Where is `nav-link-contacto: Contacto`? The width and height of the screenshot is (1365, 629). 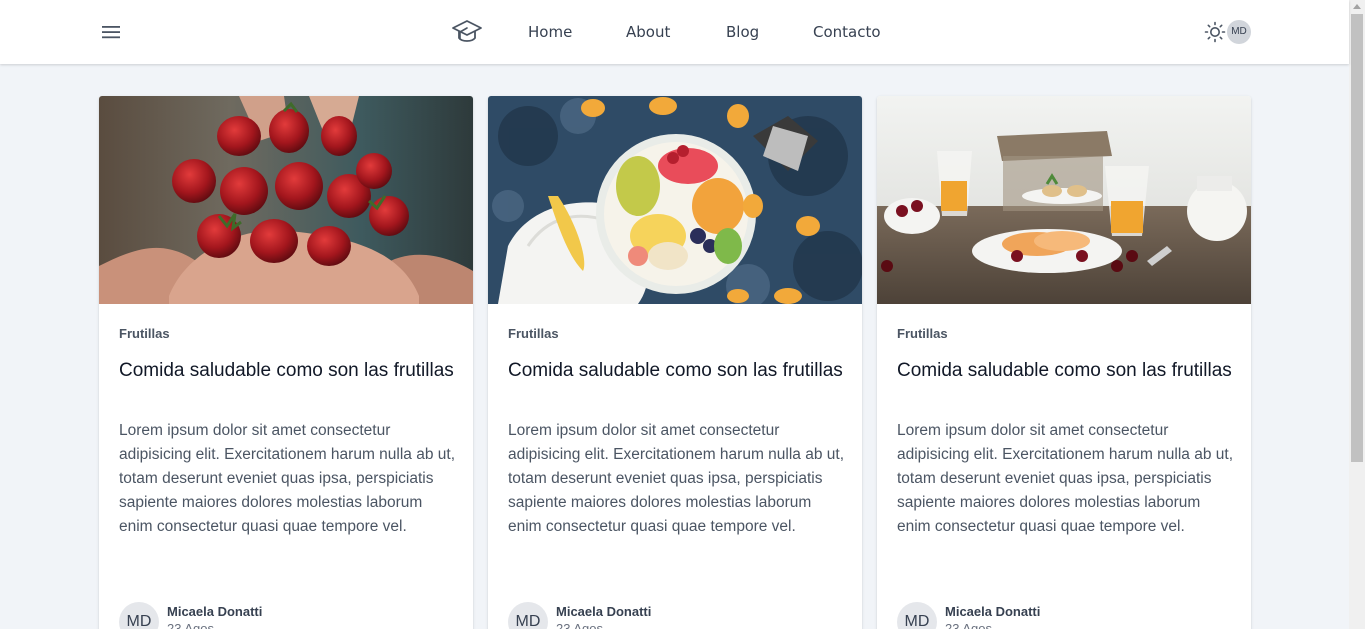
nav-link-contacto: Contacto is located at coordinates (847, 32).